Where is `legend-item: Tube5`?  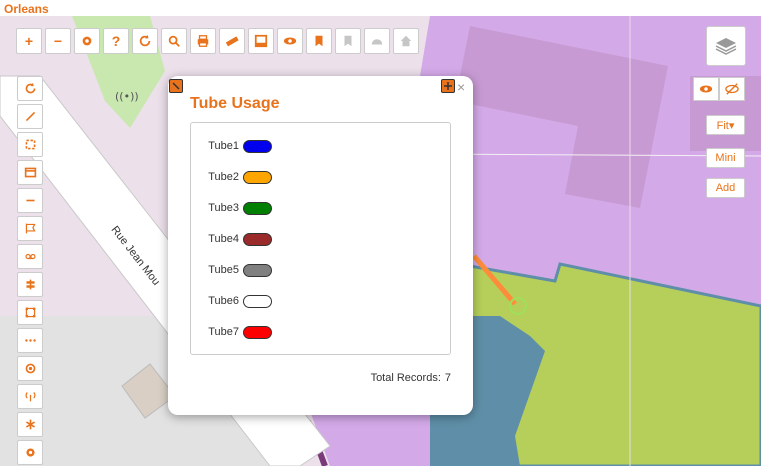 legend-item: Tube5 is located at coordinates (231, 270).